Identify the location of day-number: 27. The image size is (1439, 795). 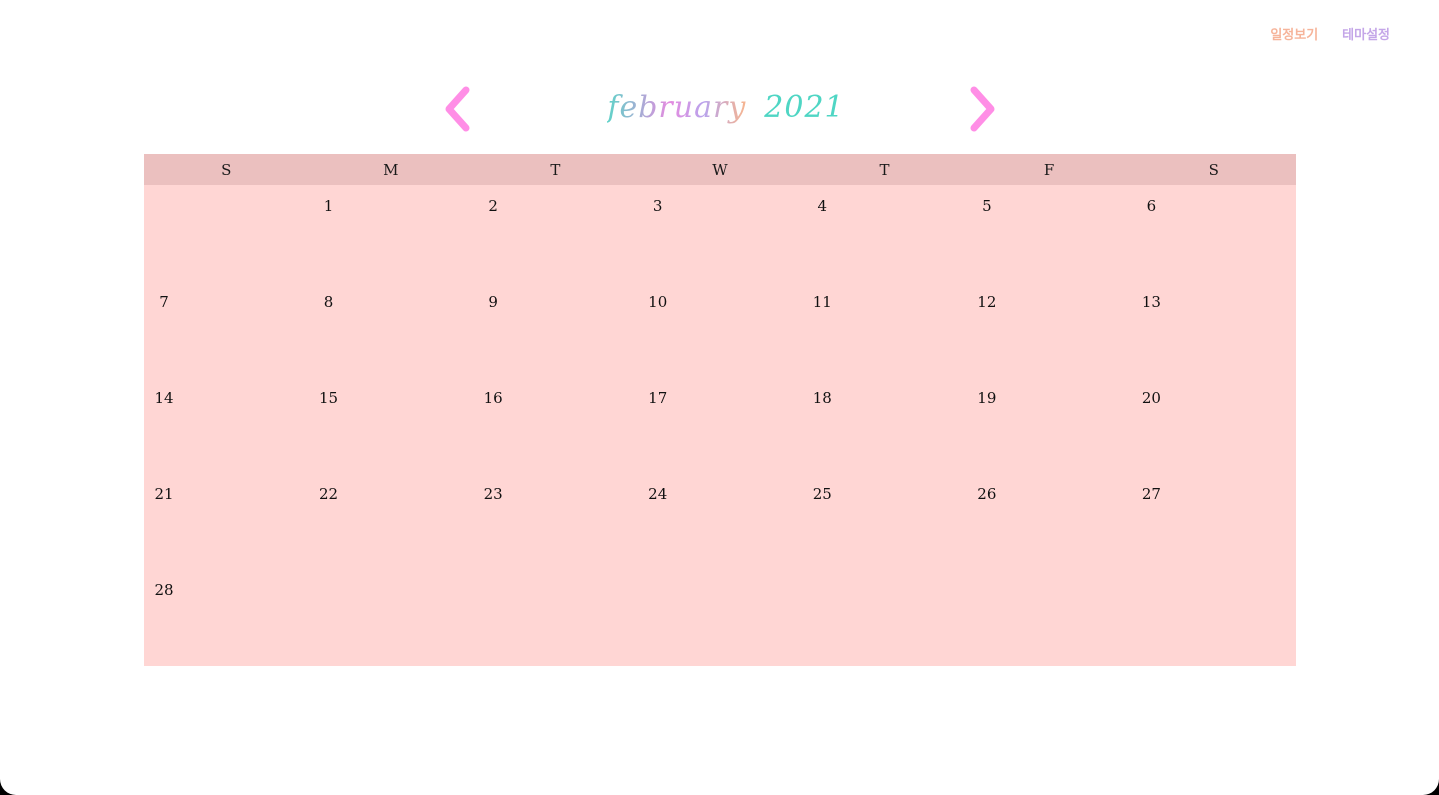
(1151, 494).